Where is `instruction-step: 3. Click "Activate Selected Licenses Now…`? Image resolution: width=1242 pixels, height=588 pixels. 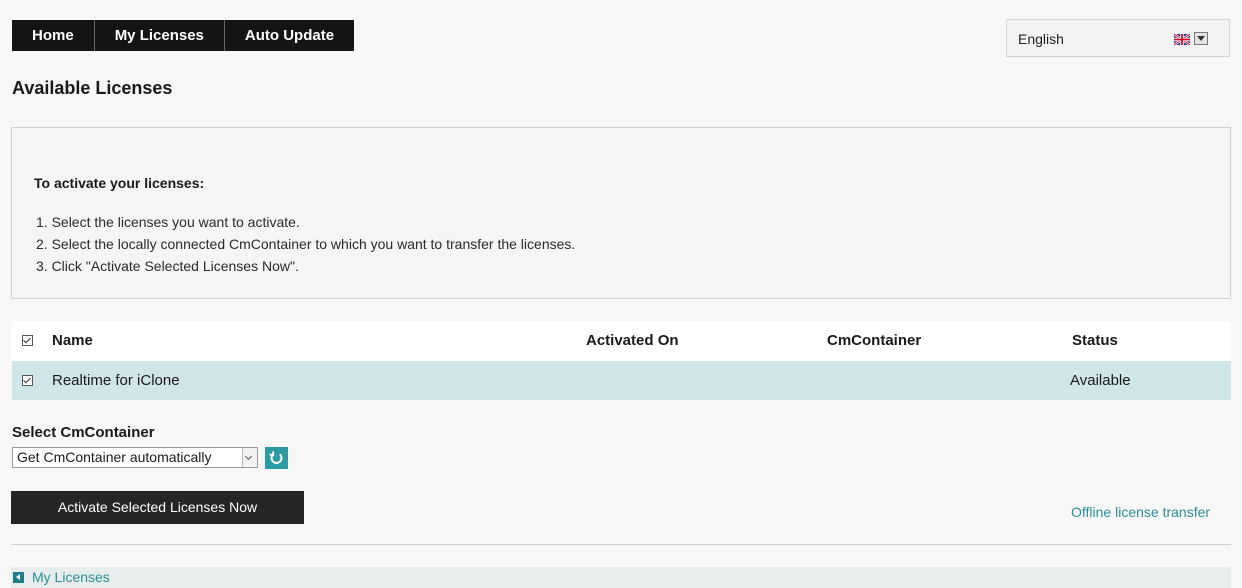 instruction-step: 3. Click "Activate Selected Licenses Now… is located at coordinates (167, 266).